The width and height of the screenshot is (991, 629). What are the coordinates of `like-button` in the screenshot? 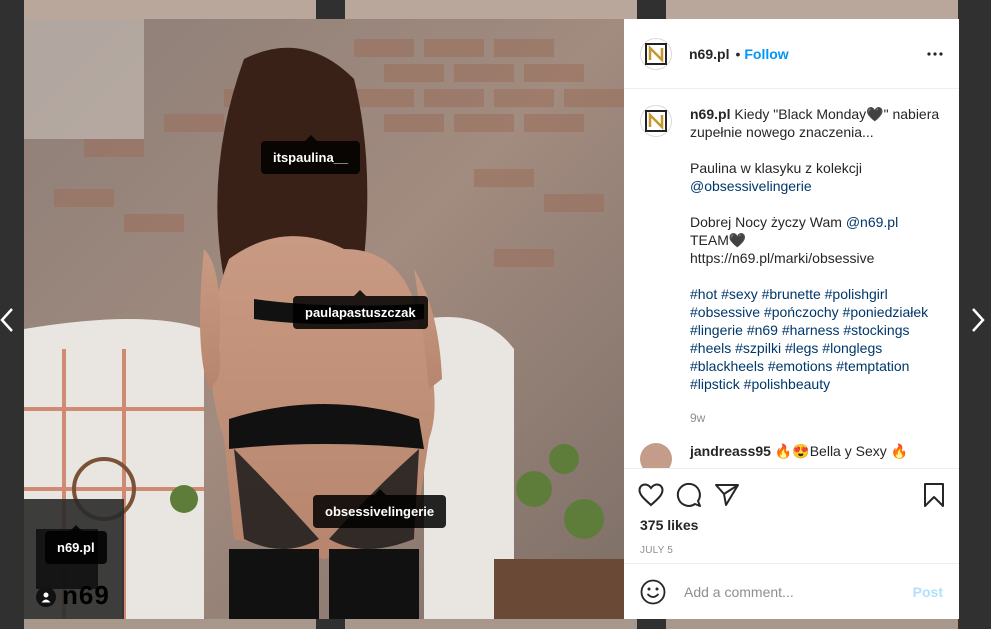 It's located at (651, 495).